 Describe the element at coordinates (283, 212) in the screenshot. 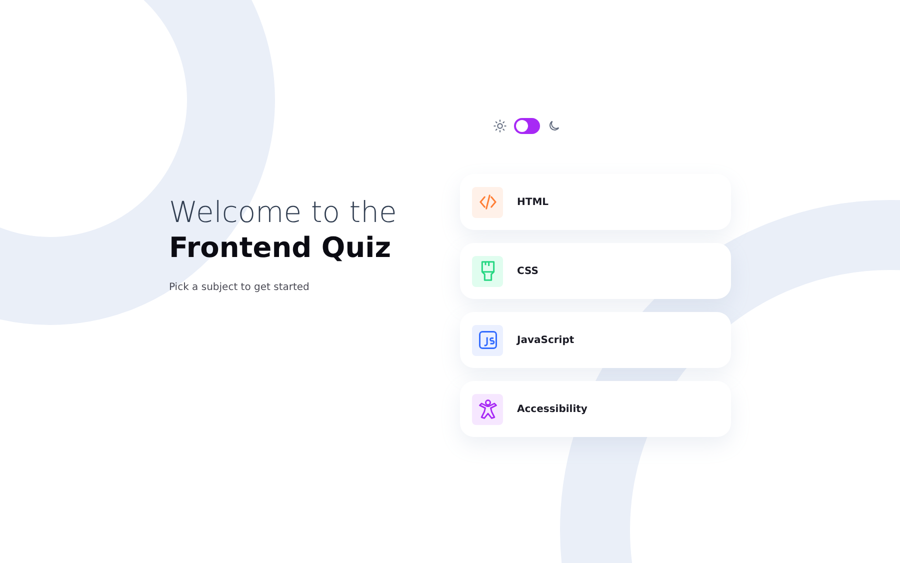

I see `welcome-heading: Welcome to the` at that location.